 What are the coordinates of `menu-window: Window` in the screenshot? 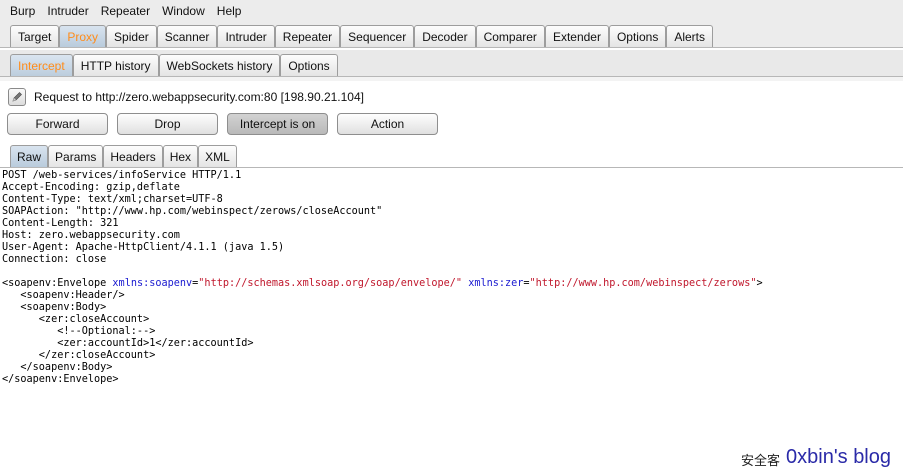 It's located at (183, 11).